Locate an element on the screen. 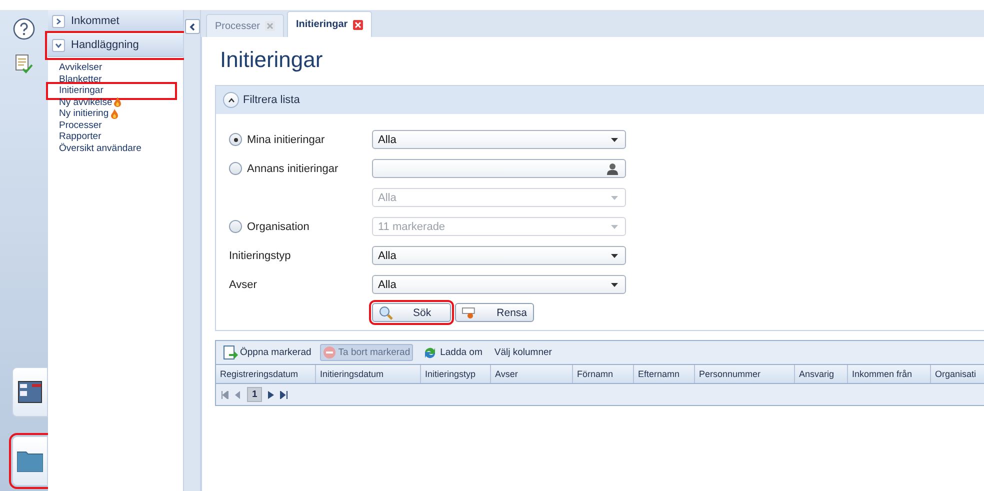 This screenshot has height=491, width=984. column-header: Initieringsdatum is located at coordinates (368, 374).